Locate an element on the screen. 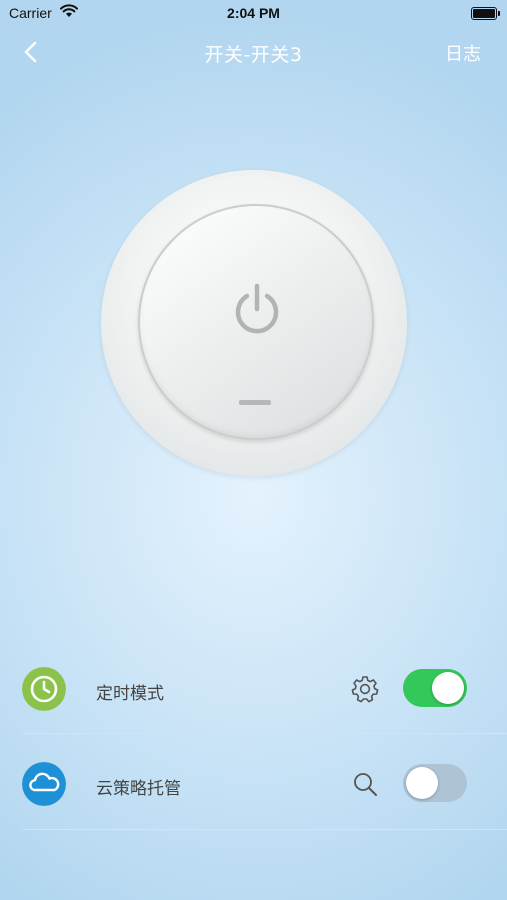  page-title: 开关-开关3 is located at coordinates (253, 55).